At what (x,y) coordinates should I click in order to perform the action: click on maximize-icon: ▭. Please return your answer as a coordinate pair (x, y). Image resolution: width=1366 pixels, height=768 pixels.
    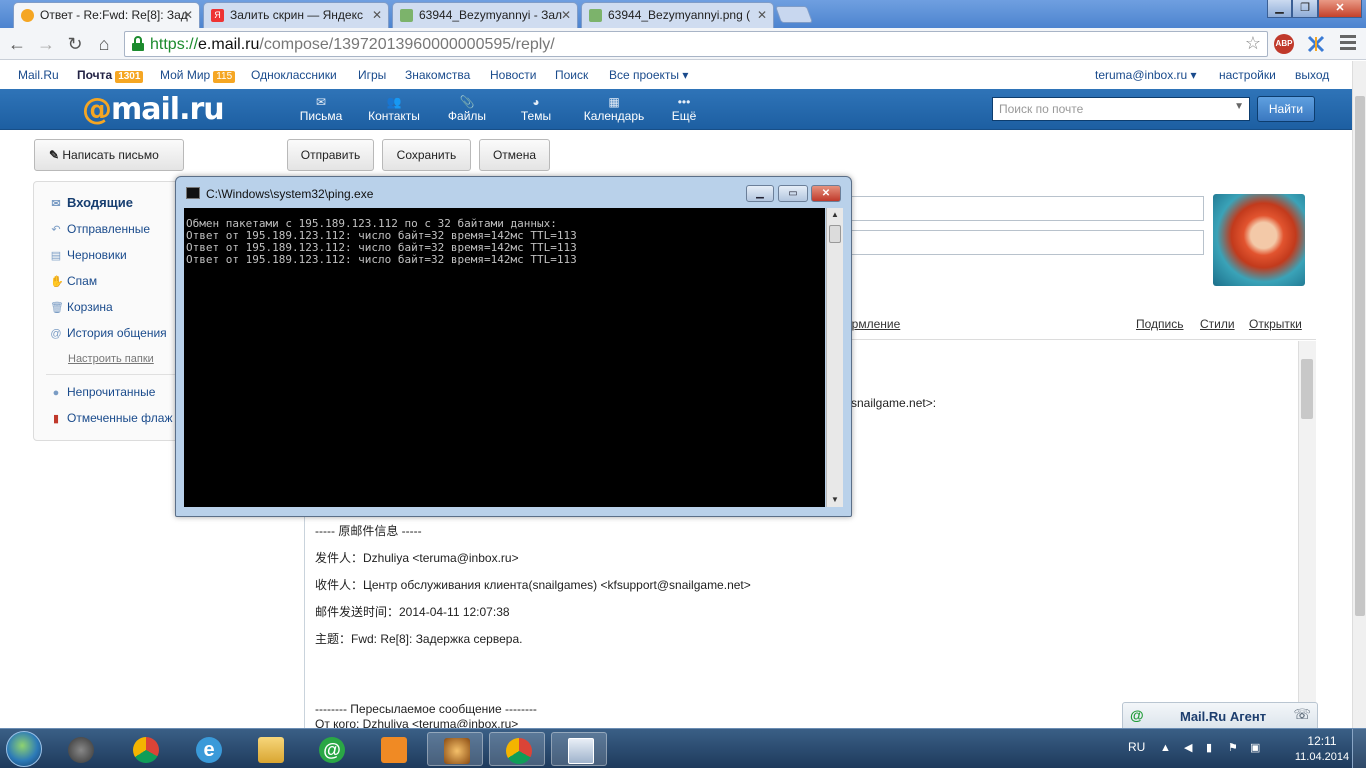
    Looking at the image, I should click on (793, 193).